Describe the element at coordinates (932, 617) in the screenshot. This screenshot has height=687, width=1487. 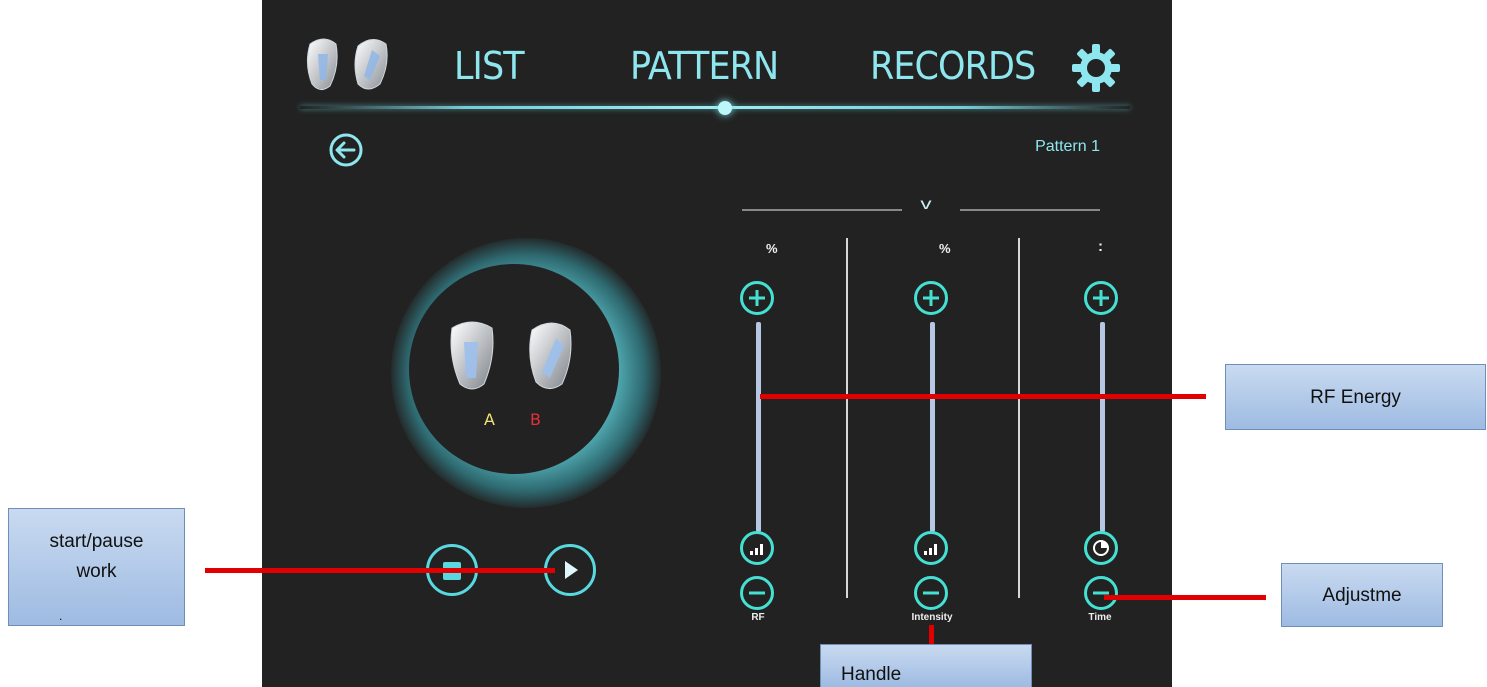
I see `intensity-caption: Intensity` at that location.